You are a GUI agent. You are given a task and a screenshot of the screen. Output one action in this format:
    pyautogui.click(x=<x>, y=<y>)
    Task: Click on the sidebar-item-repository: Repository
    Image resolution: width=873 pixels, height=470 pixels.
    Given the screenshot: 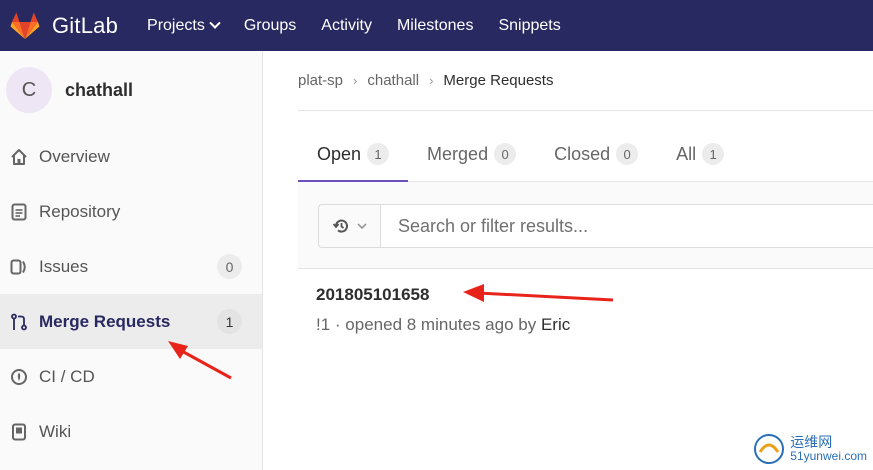 What is the action you would take?
    pyautogui.click(x=131, y=211)
    